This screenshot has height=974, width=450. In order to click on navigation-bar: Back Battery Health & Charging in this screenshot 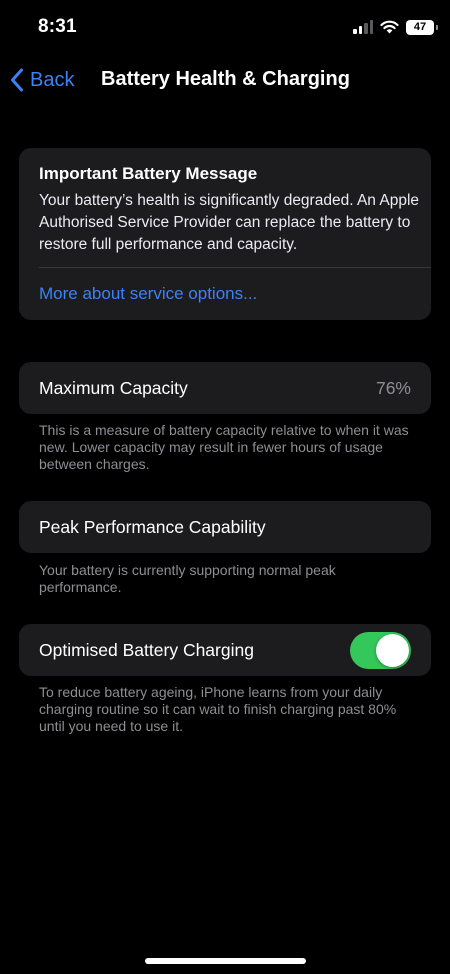, I will do `click(225, 80)`.